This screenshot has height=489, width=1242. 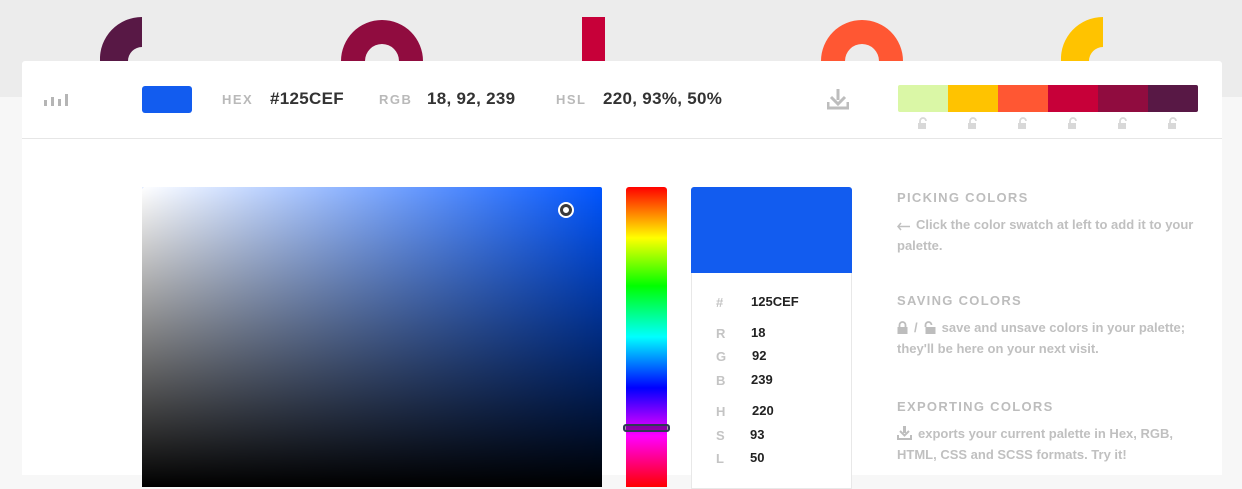 I want to click on r-label: R, so click(x=721, y=333).